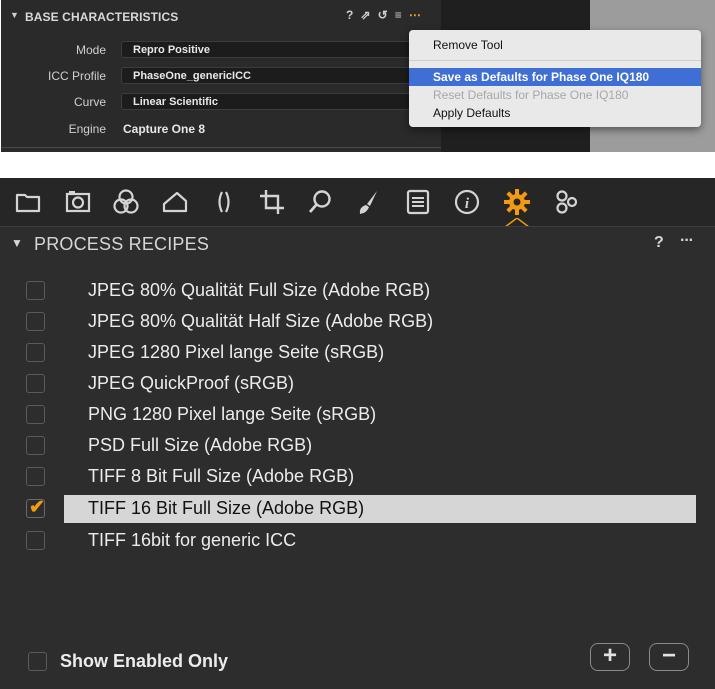 The width and height of the screenshot is (715, 689). I want to click on recipe-checkbox: ✔, so click(35, 507).